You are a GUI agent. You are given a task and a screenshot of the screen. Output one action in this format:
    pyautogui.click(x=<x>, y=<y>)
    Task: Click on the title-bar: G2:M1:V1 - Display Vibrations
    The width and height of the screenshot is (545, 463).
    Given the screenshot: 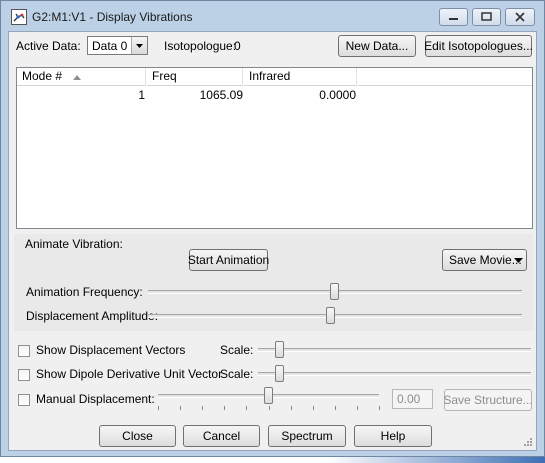 What is the action you would take?
    pyautogui.click(x=272, y=16)
    